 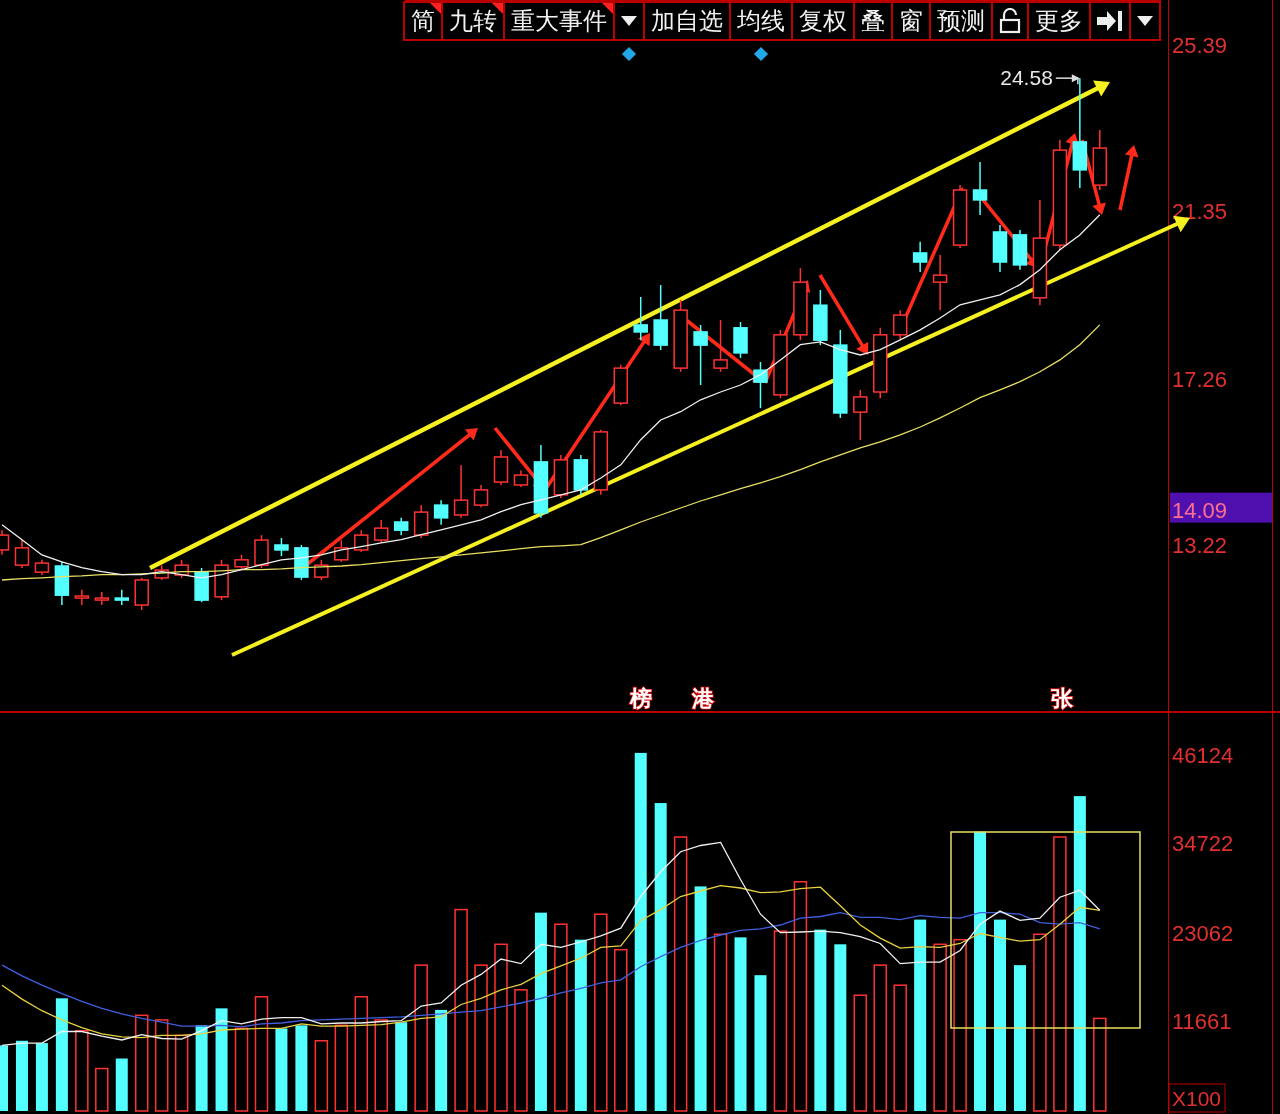 What do you see at coordinates (1203, 756) in the screenshot?
I see `volume-axis-label: 46124` at bounding box center [1203, 756].